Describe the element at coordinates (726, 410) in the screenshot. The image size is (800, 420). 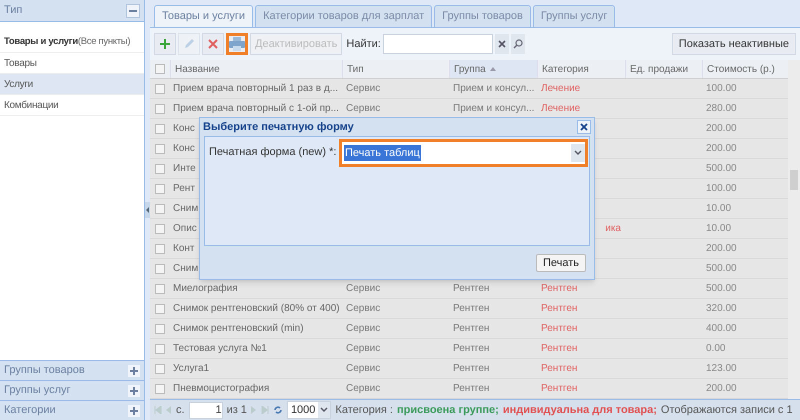
I see `status-text: Отображаются записи с 1` at that location.